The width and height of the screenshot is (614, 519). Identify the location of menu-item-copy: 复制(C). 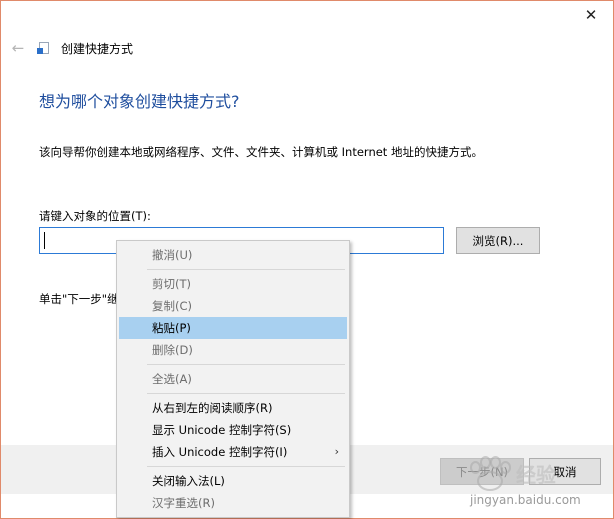
(233, 306).